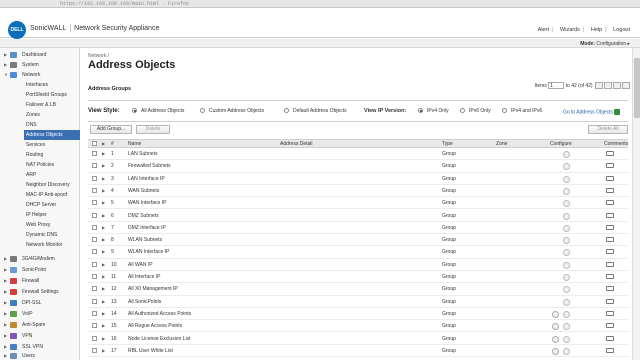 This screenshot has height=360, width=640. What do you see at coordinates (358, 228) in the screenshot?
I see `table-row: ▶ 7 DMZ Interface IP Group` at bounding box center [358, 228].